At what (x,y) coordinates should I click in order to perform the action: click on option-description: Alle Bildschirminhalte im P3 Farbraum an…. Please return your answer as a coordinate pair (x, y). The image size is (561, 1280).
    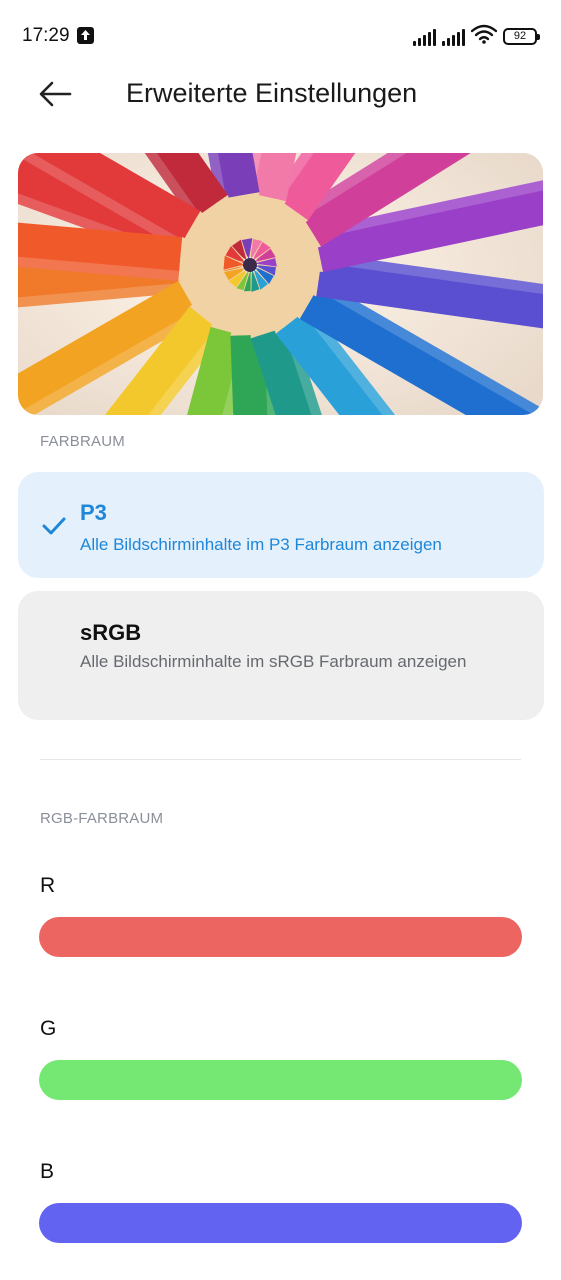
    Looking at the image, I should click on (261, 544).